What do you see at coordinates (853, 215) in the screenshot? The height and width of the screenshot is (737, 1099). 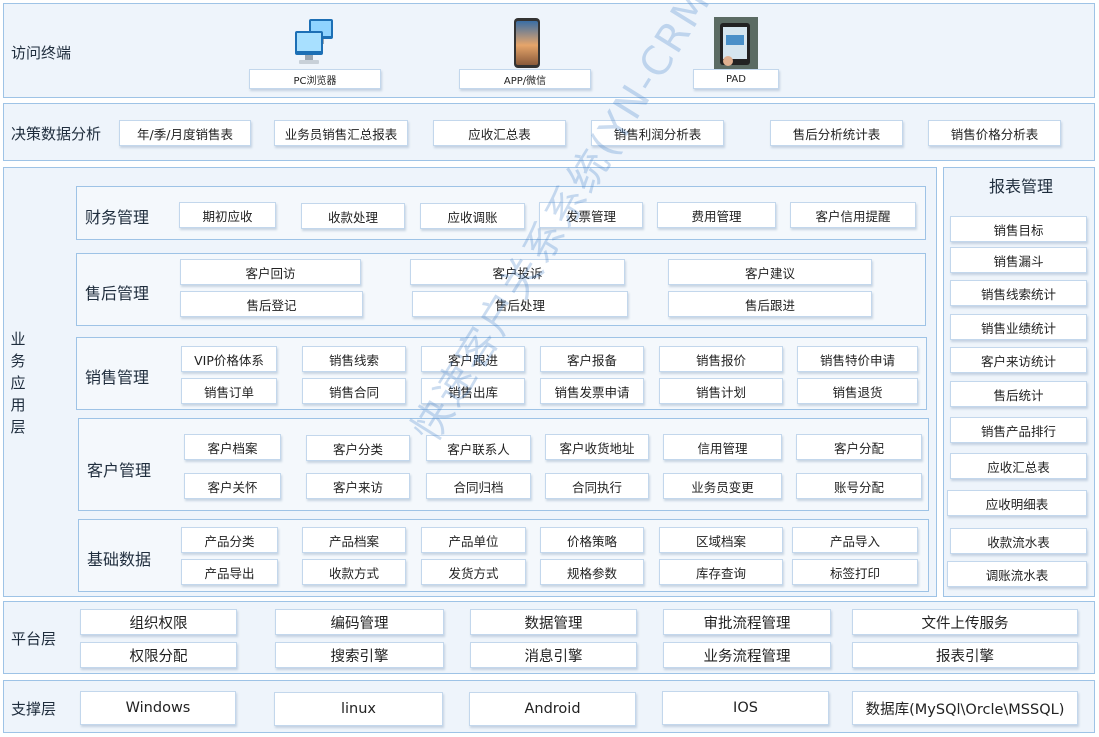 I see `finance-item: 客户信用提醒` at bounding box center [853, 215].